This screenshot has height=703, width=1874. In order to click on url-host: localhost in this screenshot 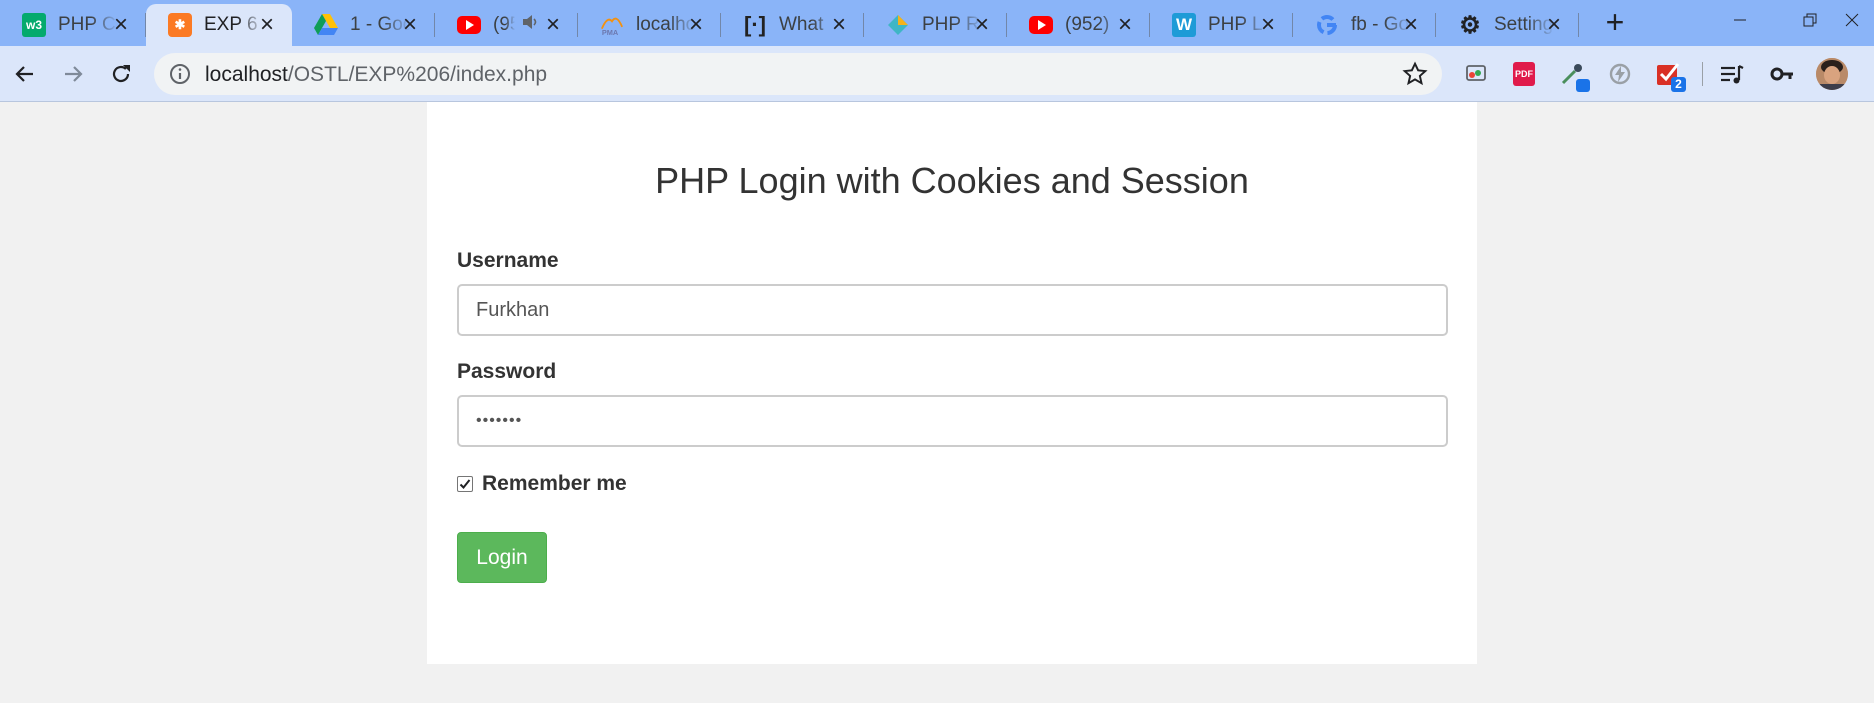, I will do `click(246, 74)`.